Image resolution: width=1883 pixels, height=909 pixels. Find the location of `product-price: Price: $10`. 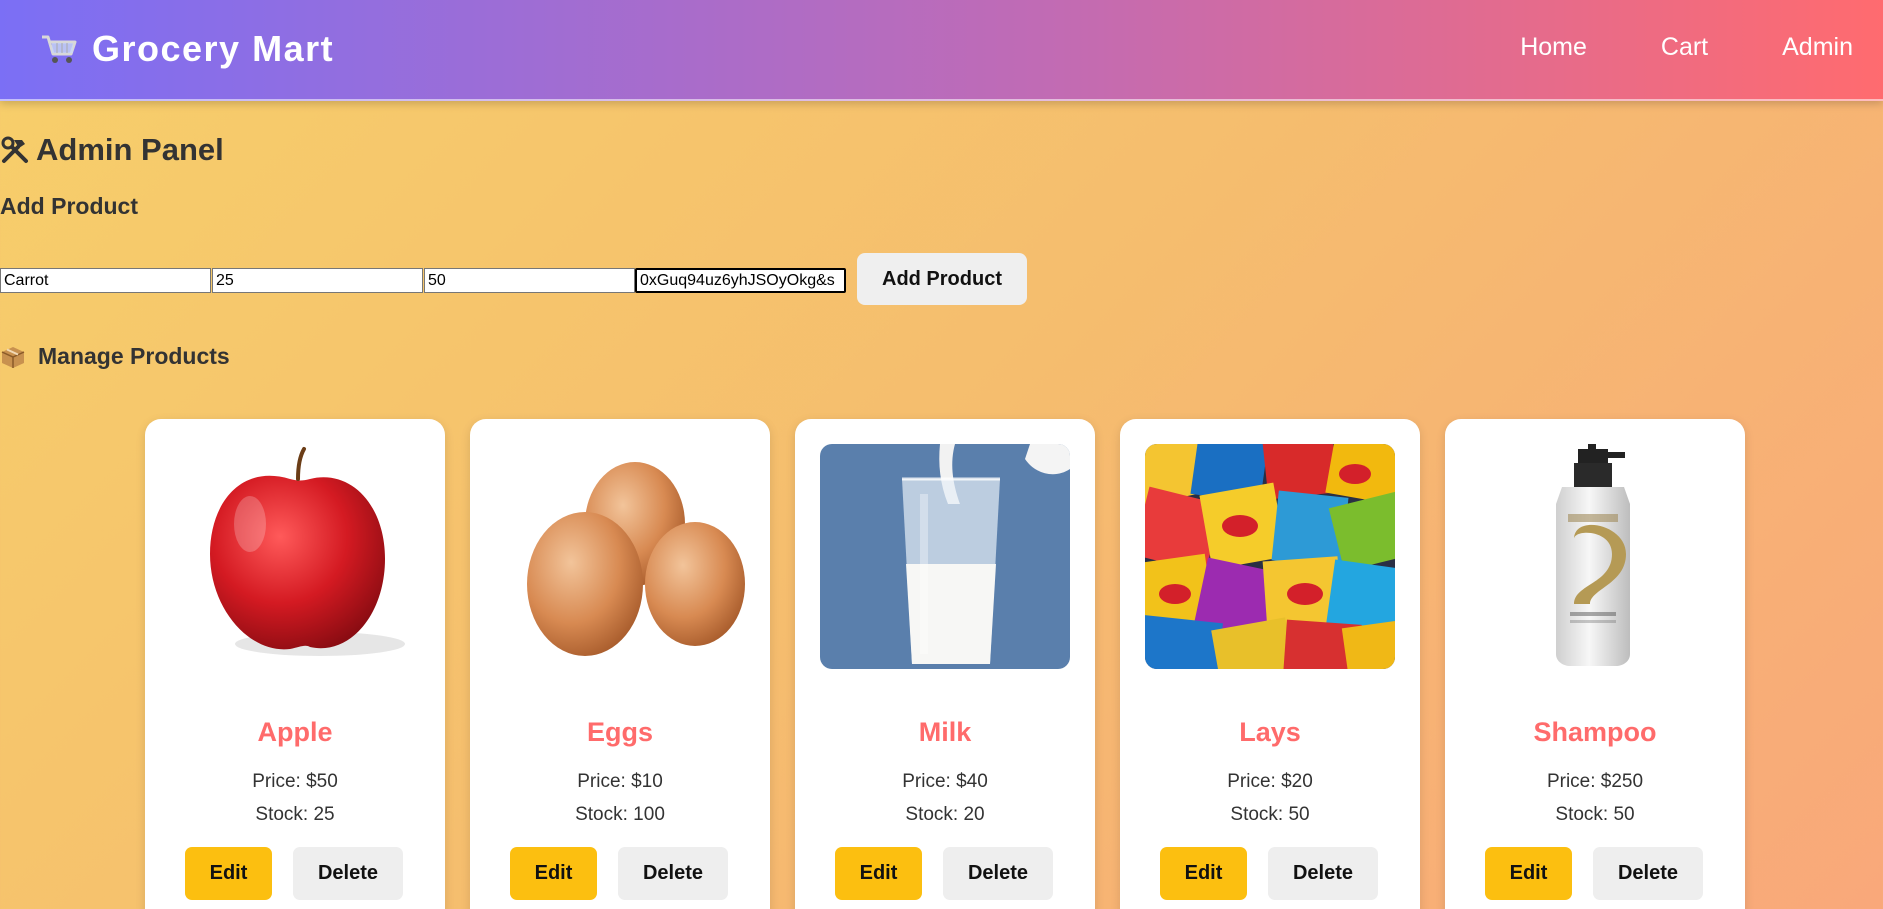

product-price: Price: $10 is located at coordinates (620, 781).